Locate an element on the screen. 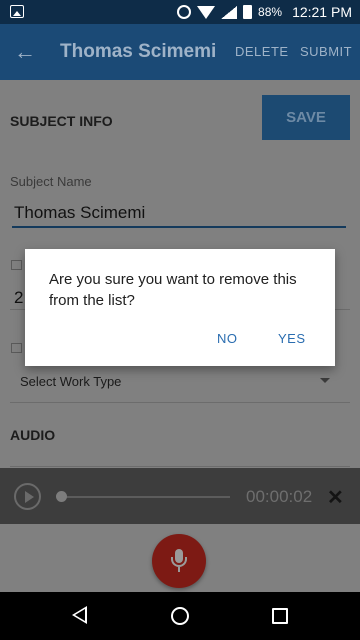 The image size is (360, 640). audio-seek-track is located at coordinates (145, 497).